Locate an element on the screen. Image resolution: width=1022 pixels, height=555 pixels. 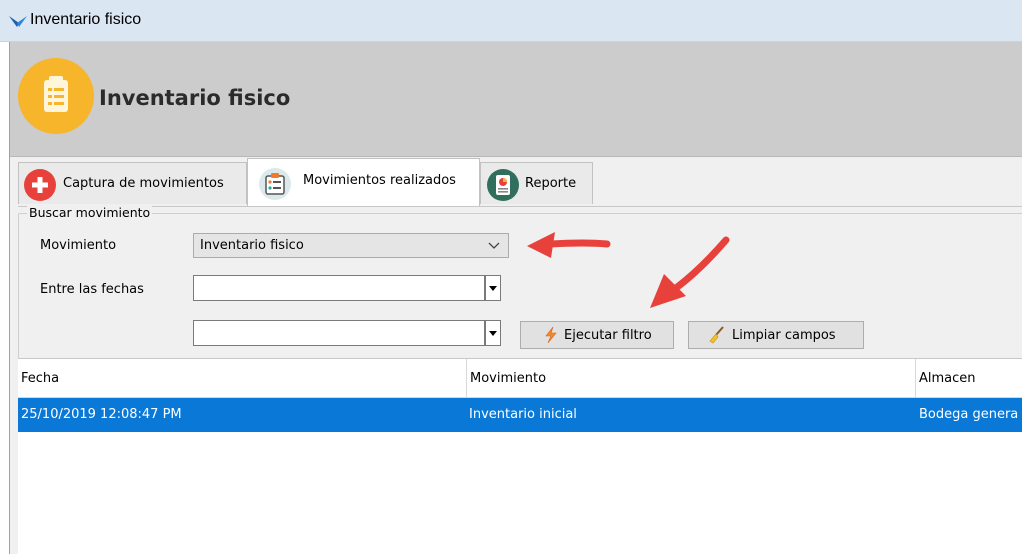
chevron-down-icon is located at coordinates (494, 245).